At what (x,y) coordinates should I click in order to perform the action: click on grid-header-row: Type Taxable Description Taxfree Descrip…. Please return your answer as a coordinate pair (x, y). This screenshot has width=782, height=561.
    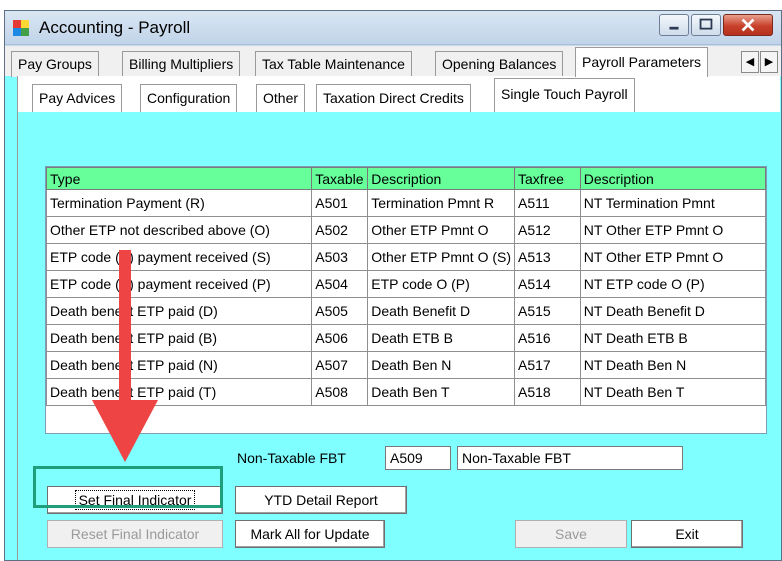
    Looking at the image, I should click on (406, 178).